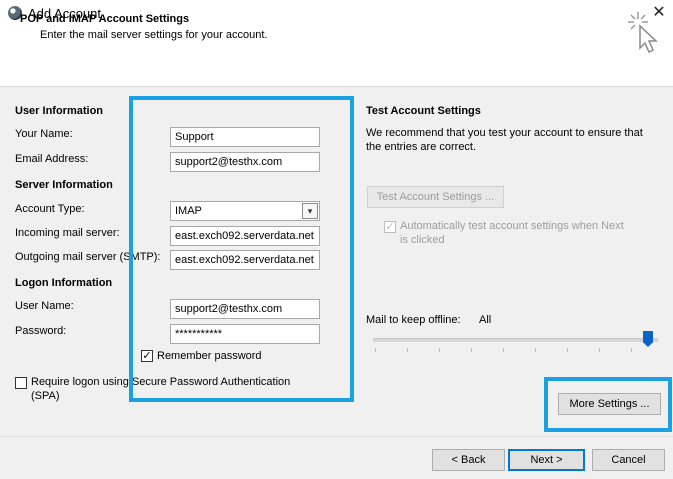  Describe the element at coordinates (468, 460) in the screenshot. I see `back-button: < Back` at that location.